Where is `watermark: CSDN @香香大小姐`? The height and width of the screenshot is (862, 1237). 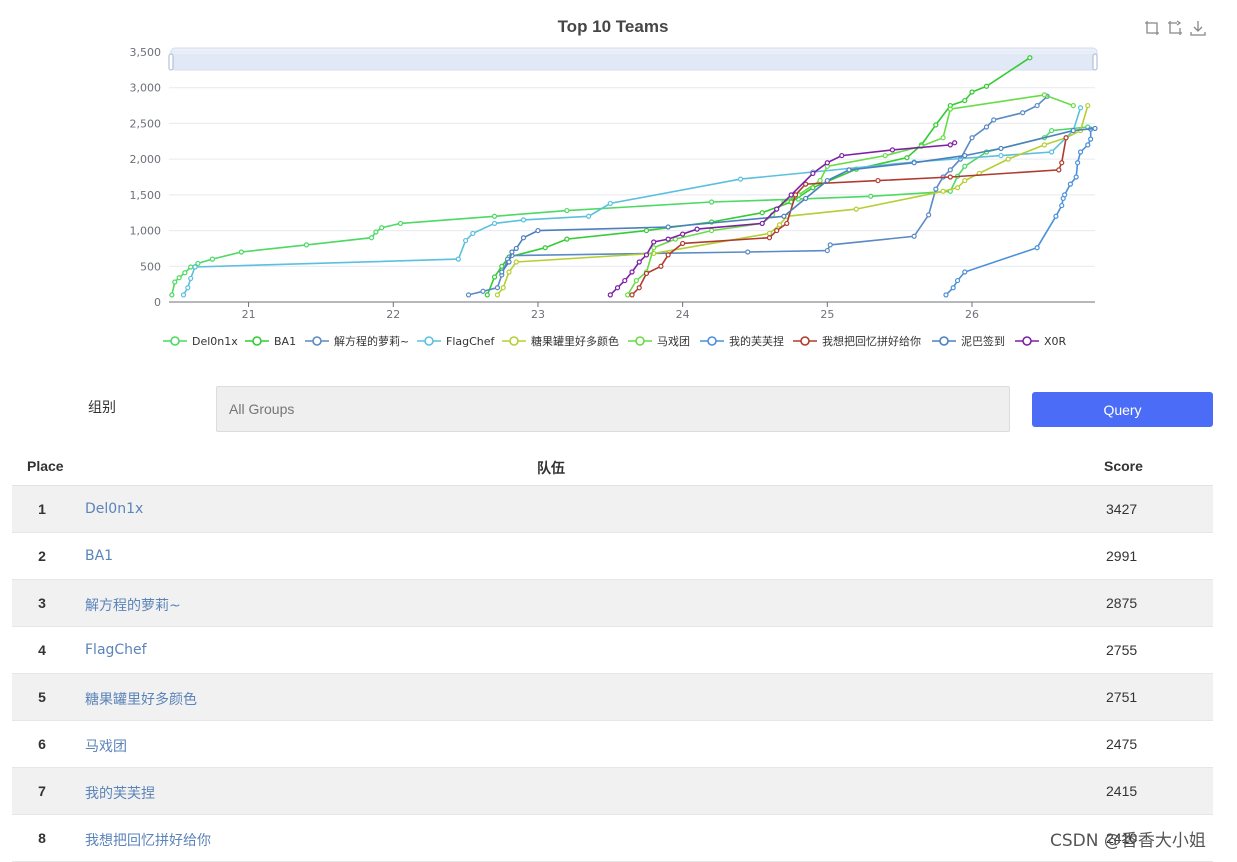
watermark: CSDN @香香大小姐 is located at coordinates (1128, 841).